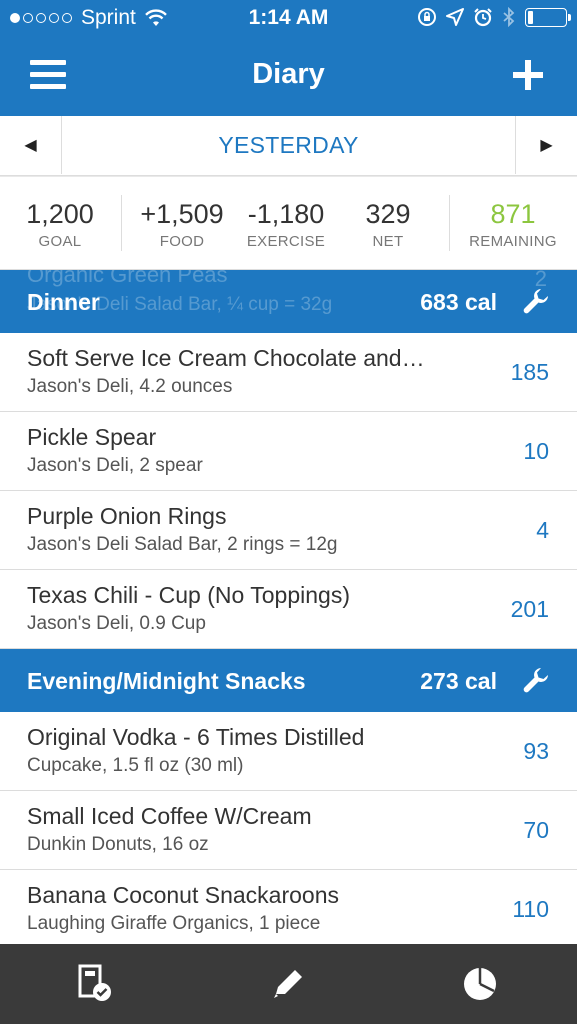 This screenshot has width=577, height=1024. I want to click on battery-icon, so click(548, 17).